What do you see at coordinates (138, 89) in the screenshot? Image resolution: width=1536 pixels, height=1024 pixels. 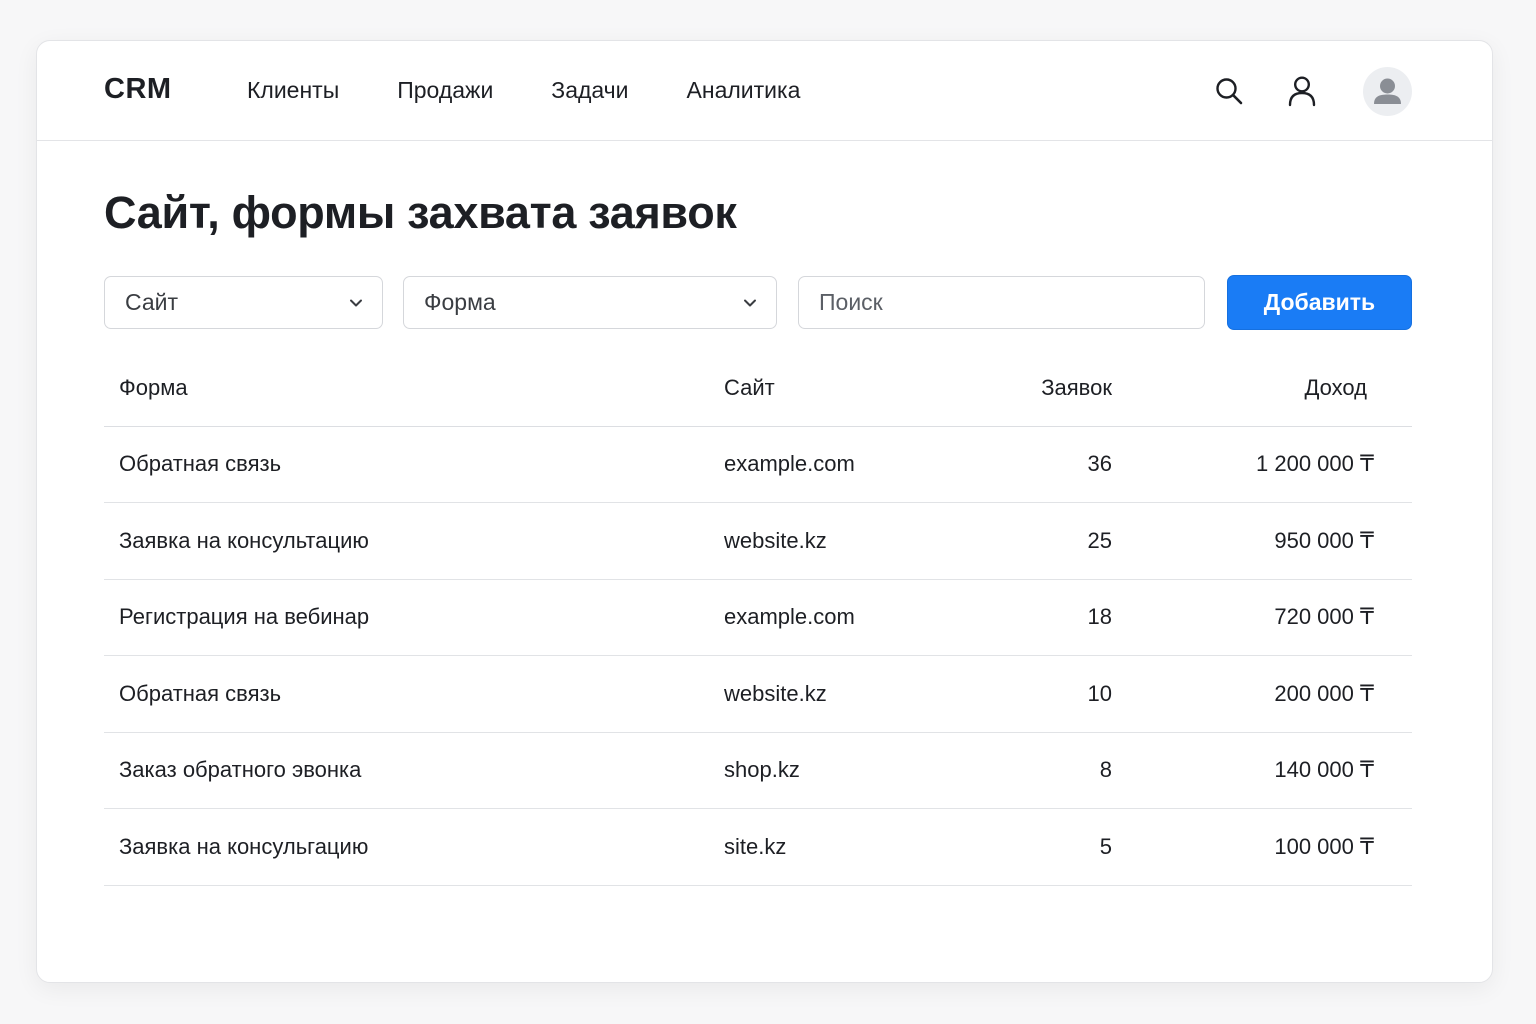 I see `app-logo: CRM` at bounding box center [138, 89].